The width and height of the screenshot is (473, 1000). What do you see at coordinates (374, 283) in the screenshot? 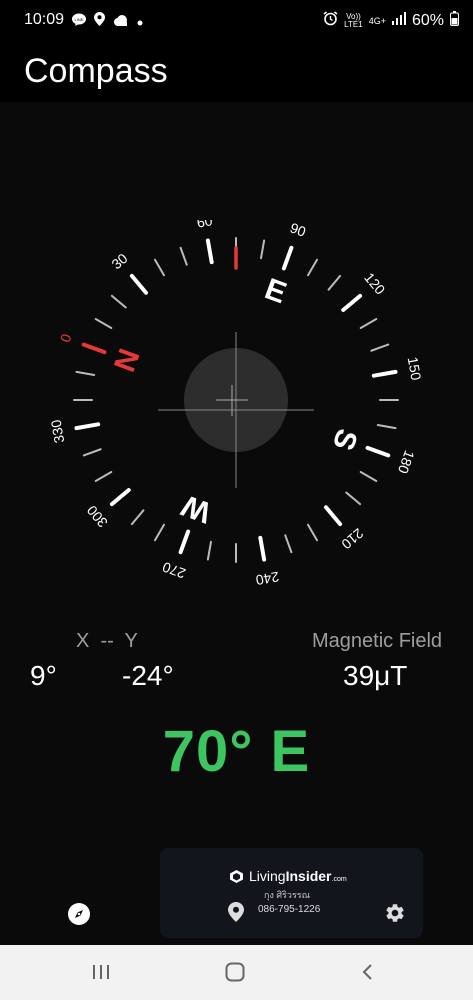
I see `compass-degree-label: 120` at bounding box center [374, 283].